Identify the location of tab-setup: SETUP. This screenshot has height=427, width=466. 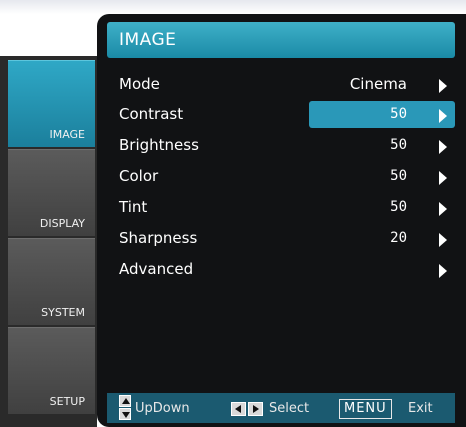
(51, 370).